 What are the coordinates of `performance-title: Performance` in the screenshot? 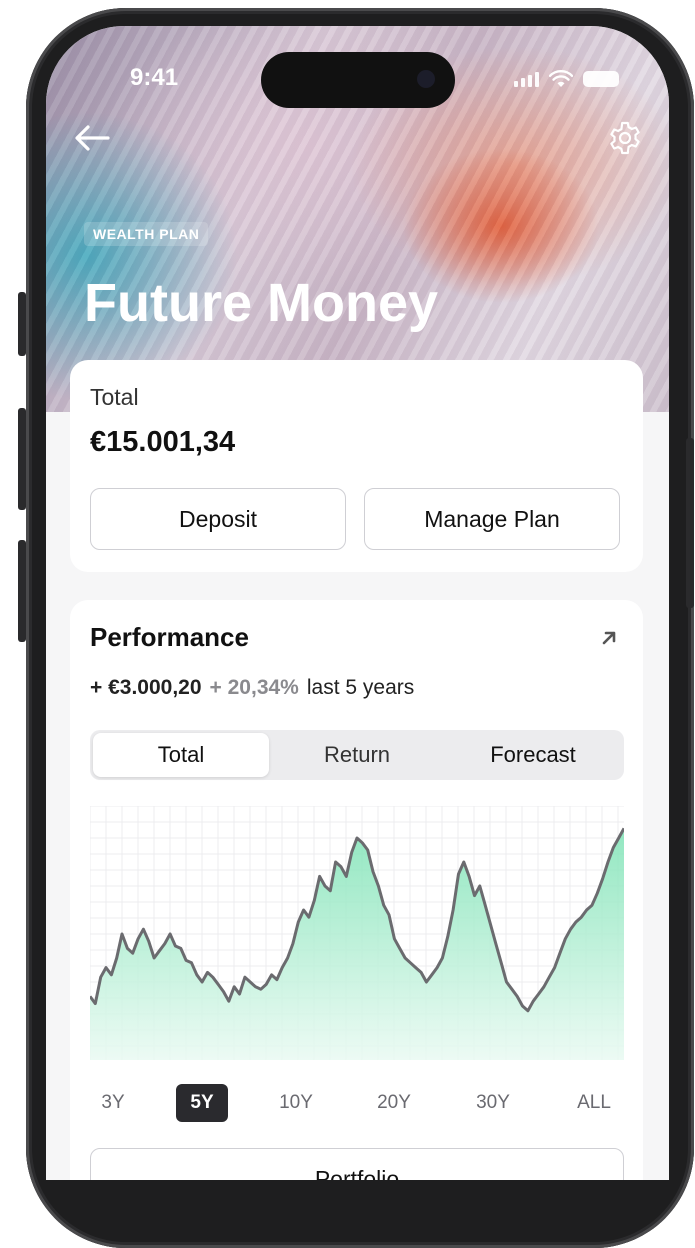 It's located at (169, 637).